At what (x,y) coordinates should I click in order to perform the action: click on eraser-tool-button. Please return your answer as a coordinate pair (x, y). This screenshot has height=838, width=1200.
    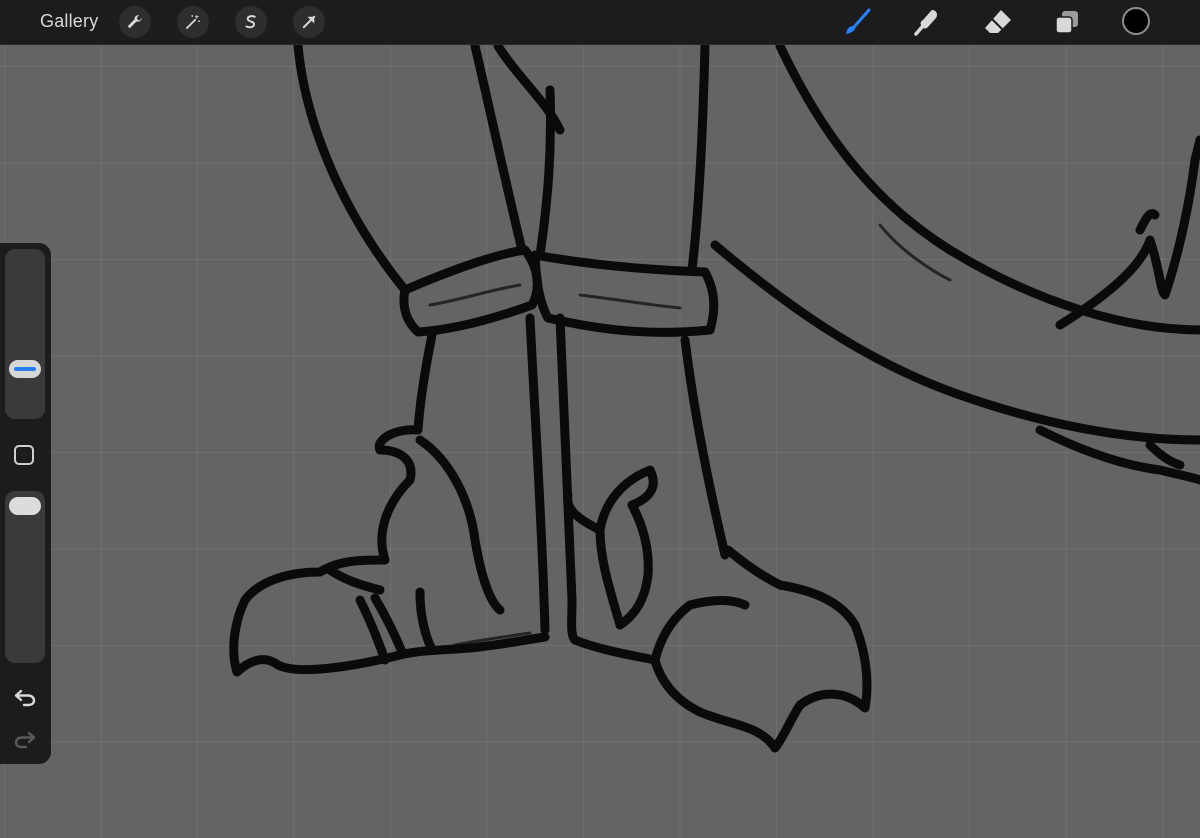
    Looking at the image, I should click on (998, 22).